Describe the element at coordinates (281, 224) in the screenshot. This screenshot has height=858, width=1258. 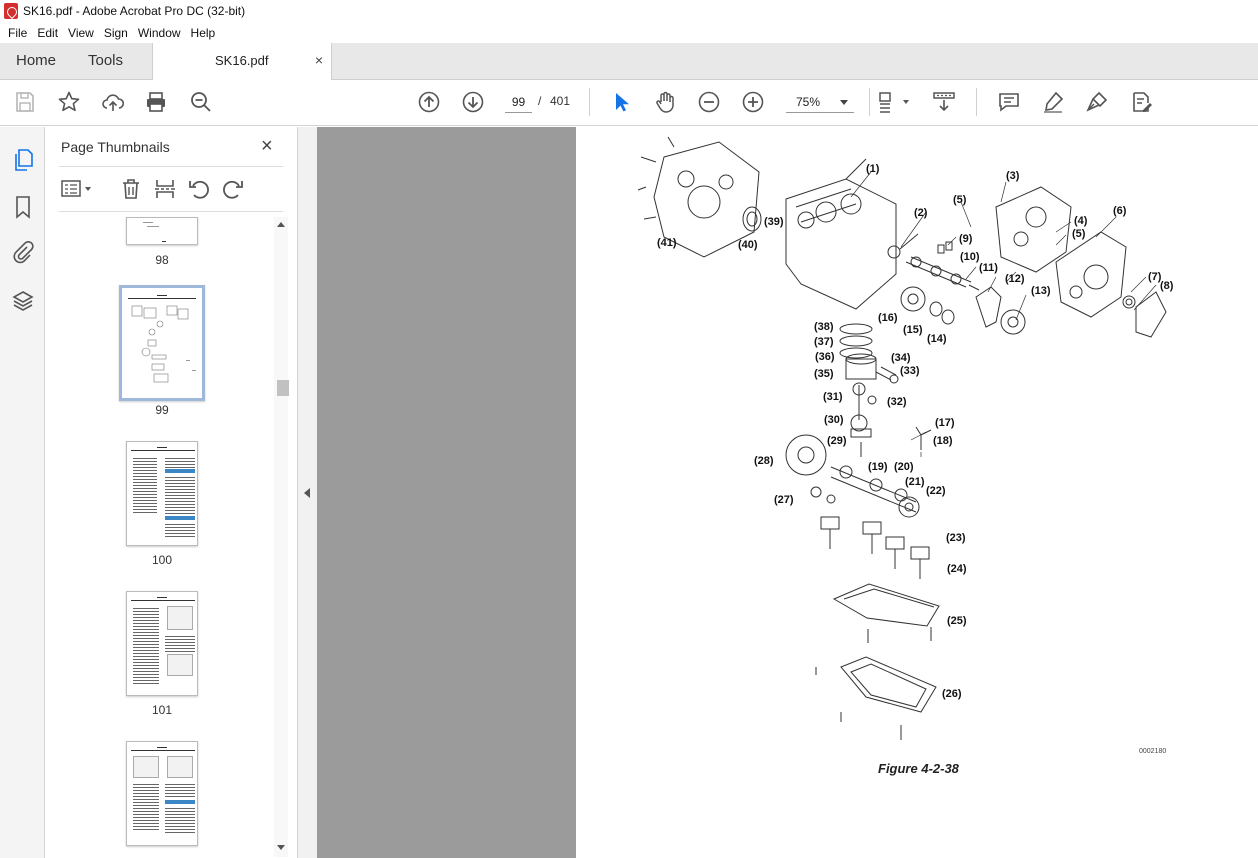
I see `scroll-up-icon` at that location.